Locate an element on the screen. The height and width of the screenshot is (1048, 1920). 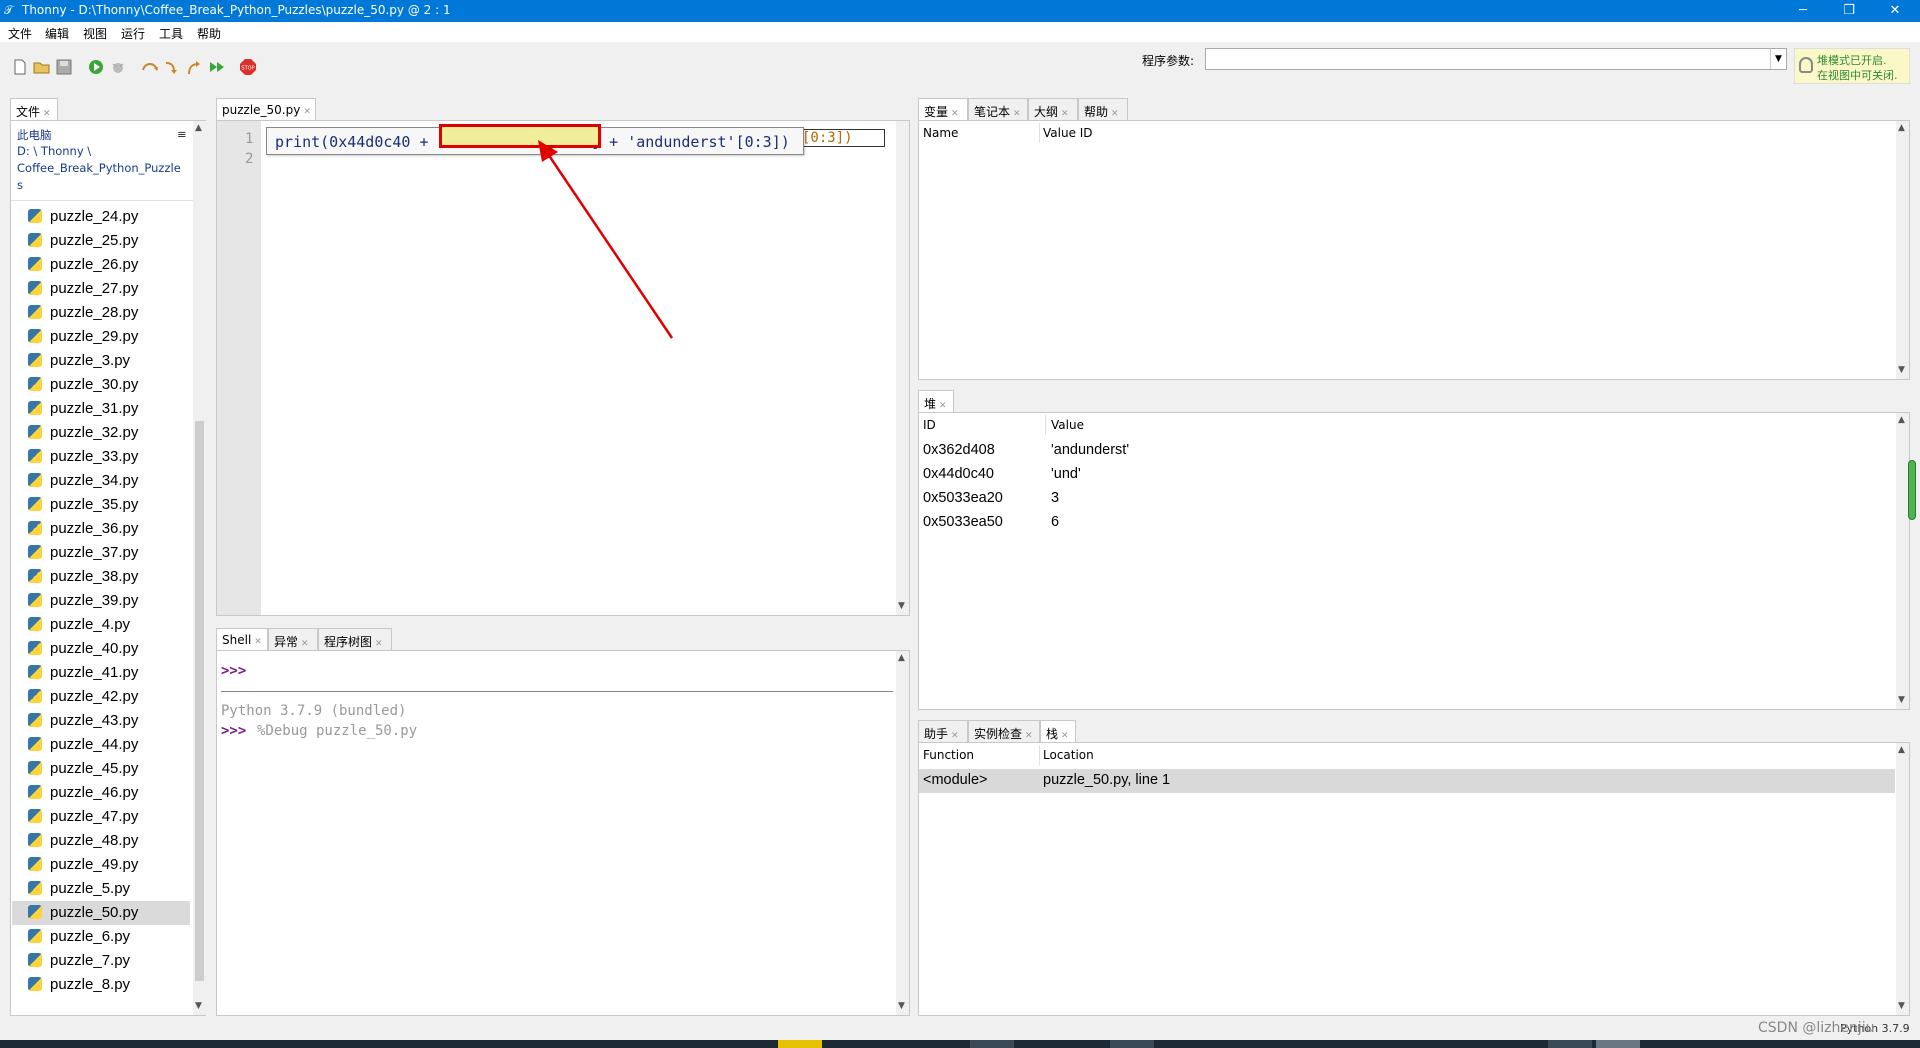
file-item: puzzle_39.py is located at coordinates (101, 601).